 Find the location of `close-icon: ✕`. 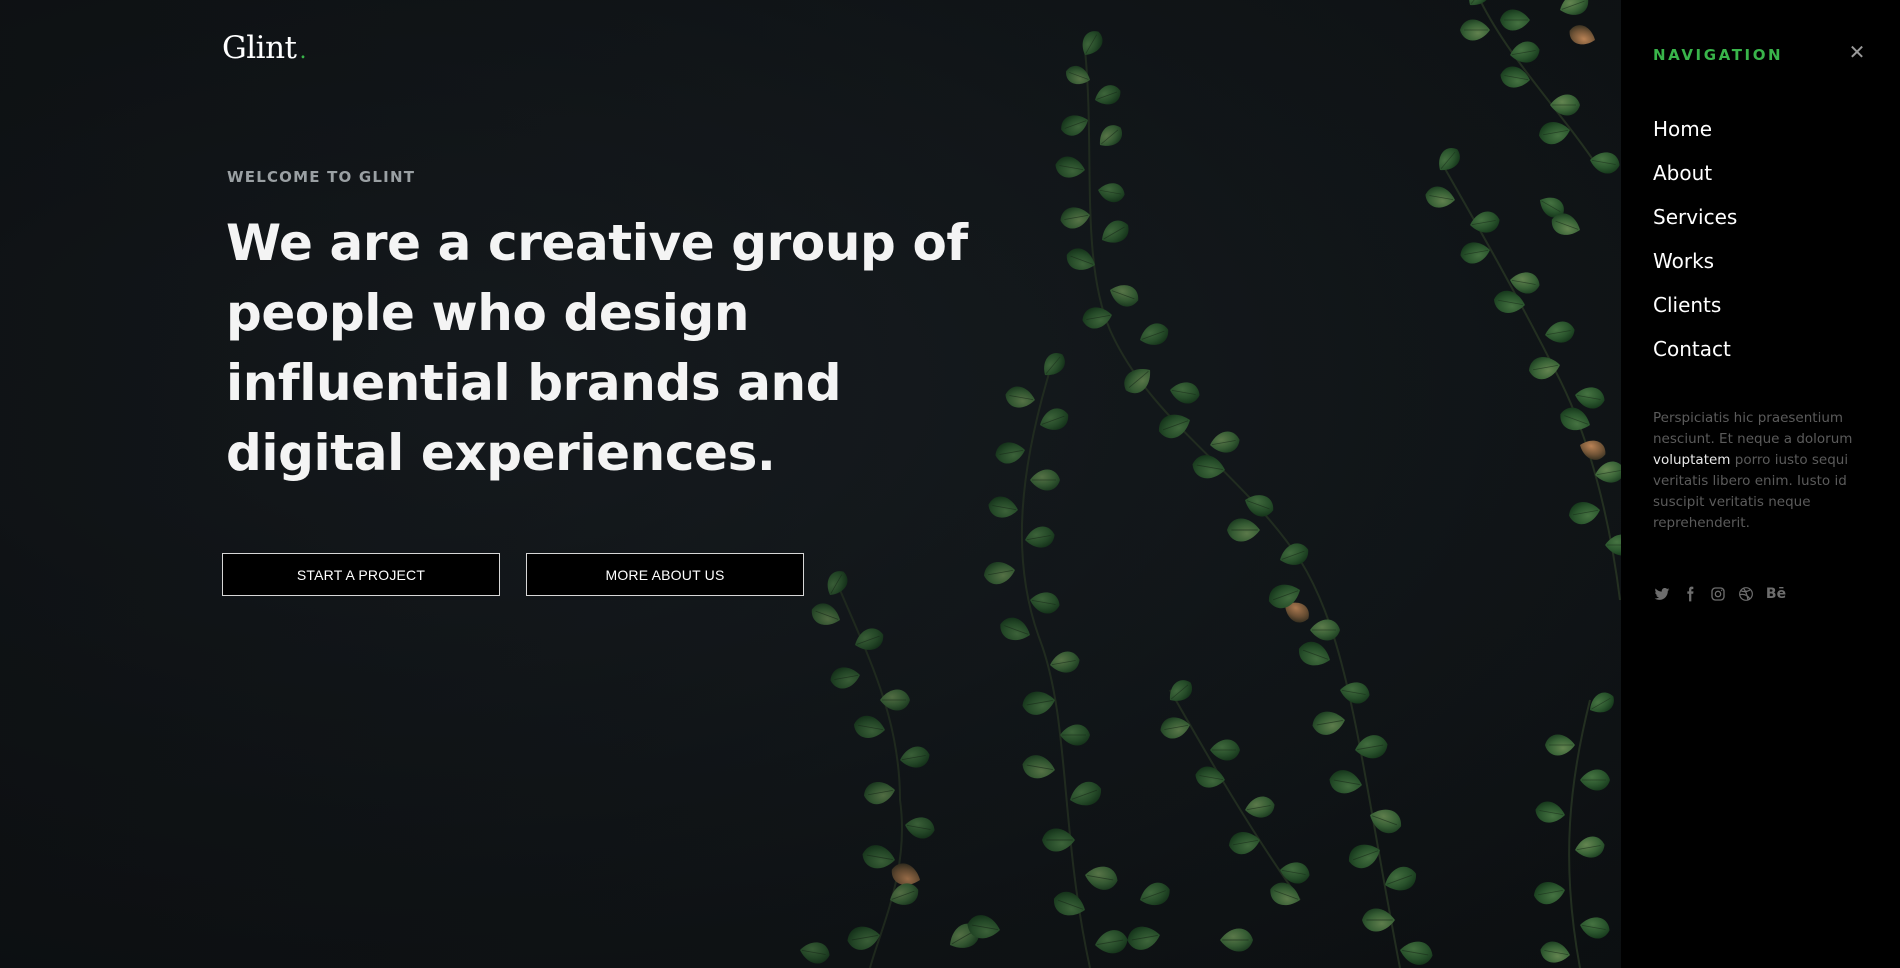

close-icon: ✕ is located at coordinates (1857, 52).